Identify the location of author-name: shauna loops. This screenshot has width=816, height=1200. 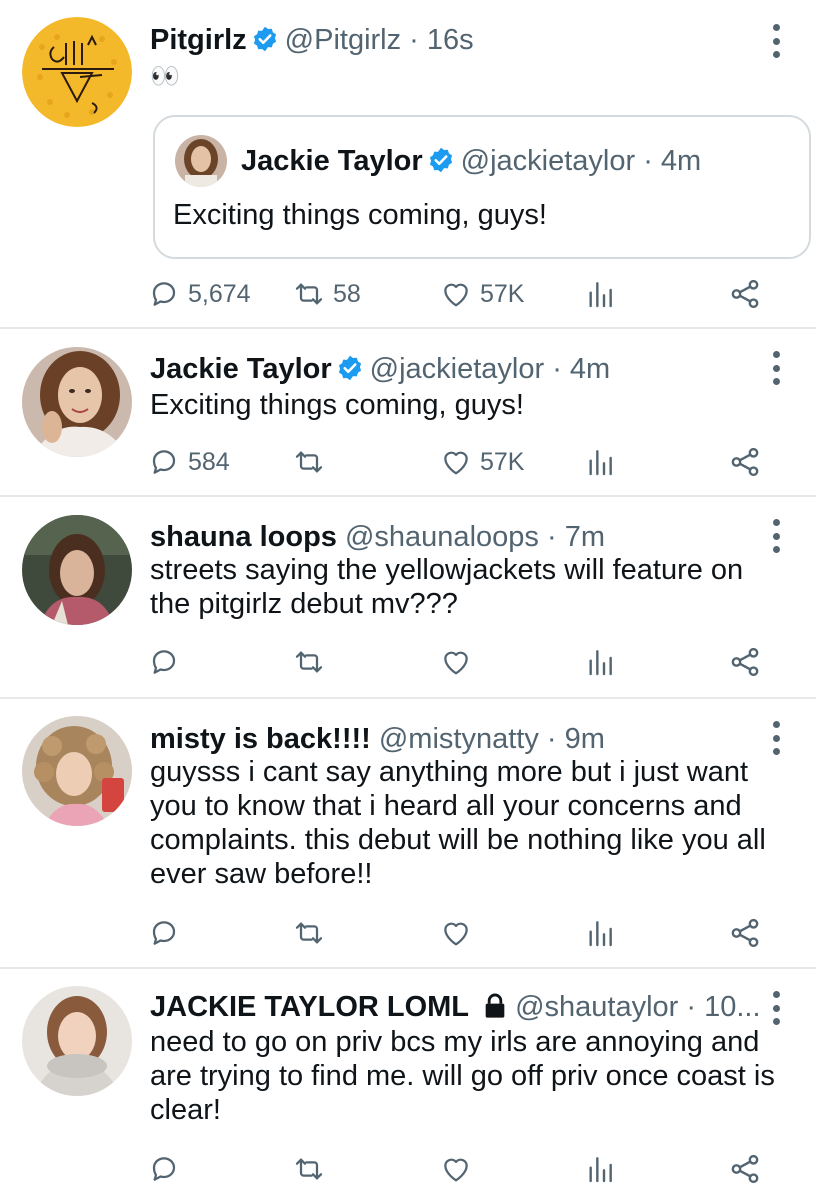
(243, 537).